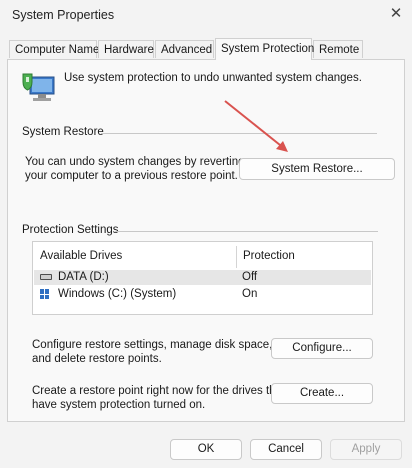 The width and height of the screenshot is (412, 468). Describe the element at coordinates (63, 15) in the screenshot. I see `window-title: System Properties` at that location.